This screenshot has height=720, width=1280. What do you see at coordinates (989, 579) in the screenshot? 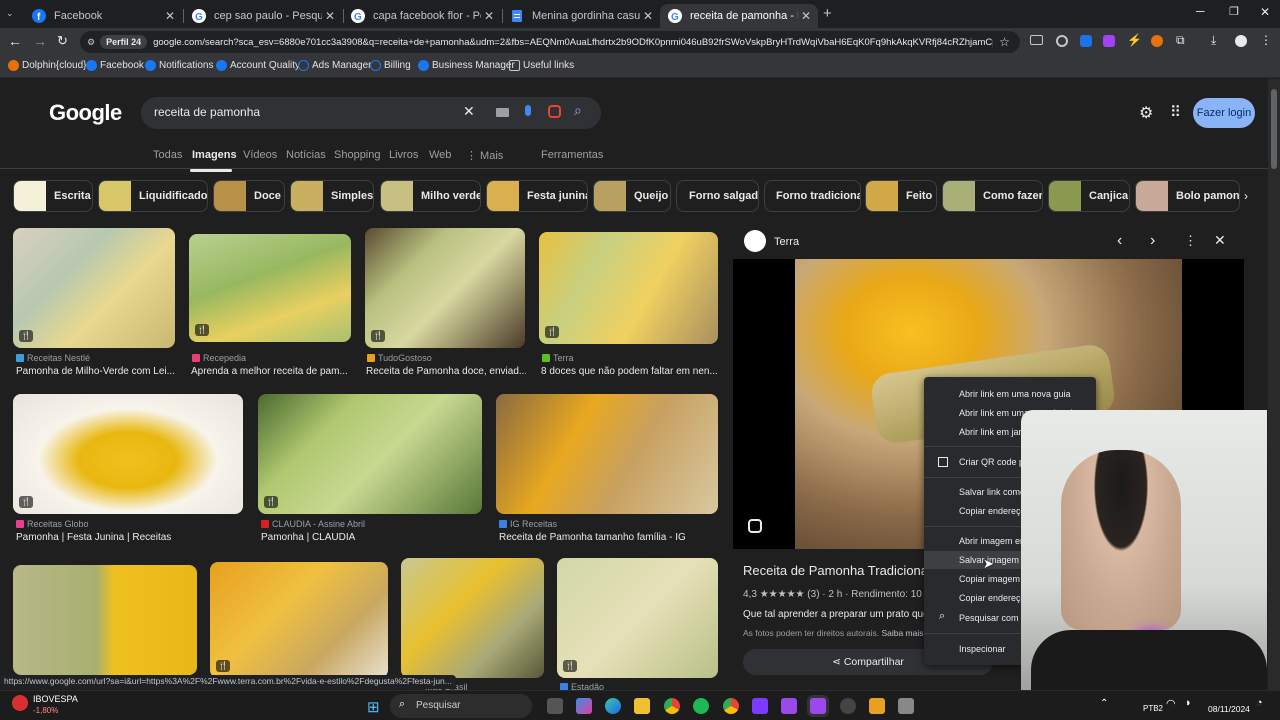
I see `menu-item-copy-image: Copiar imagem` at bounding box center [989, 579].